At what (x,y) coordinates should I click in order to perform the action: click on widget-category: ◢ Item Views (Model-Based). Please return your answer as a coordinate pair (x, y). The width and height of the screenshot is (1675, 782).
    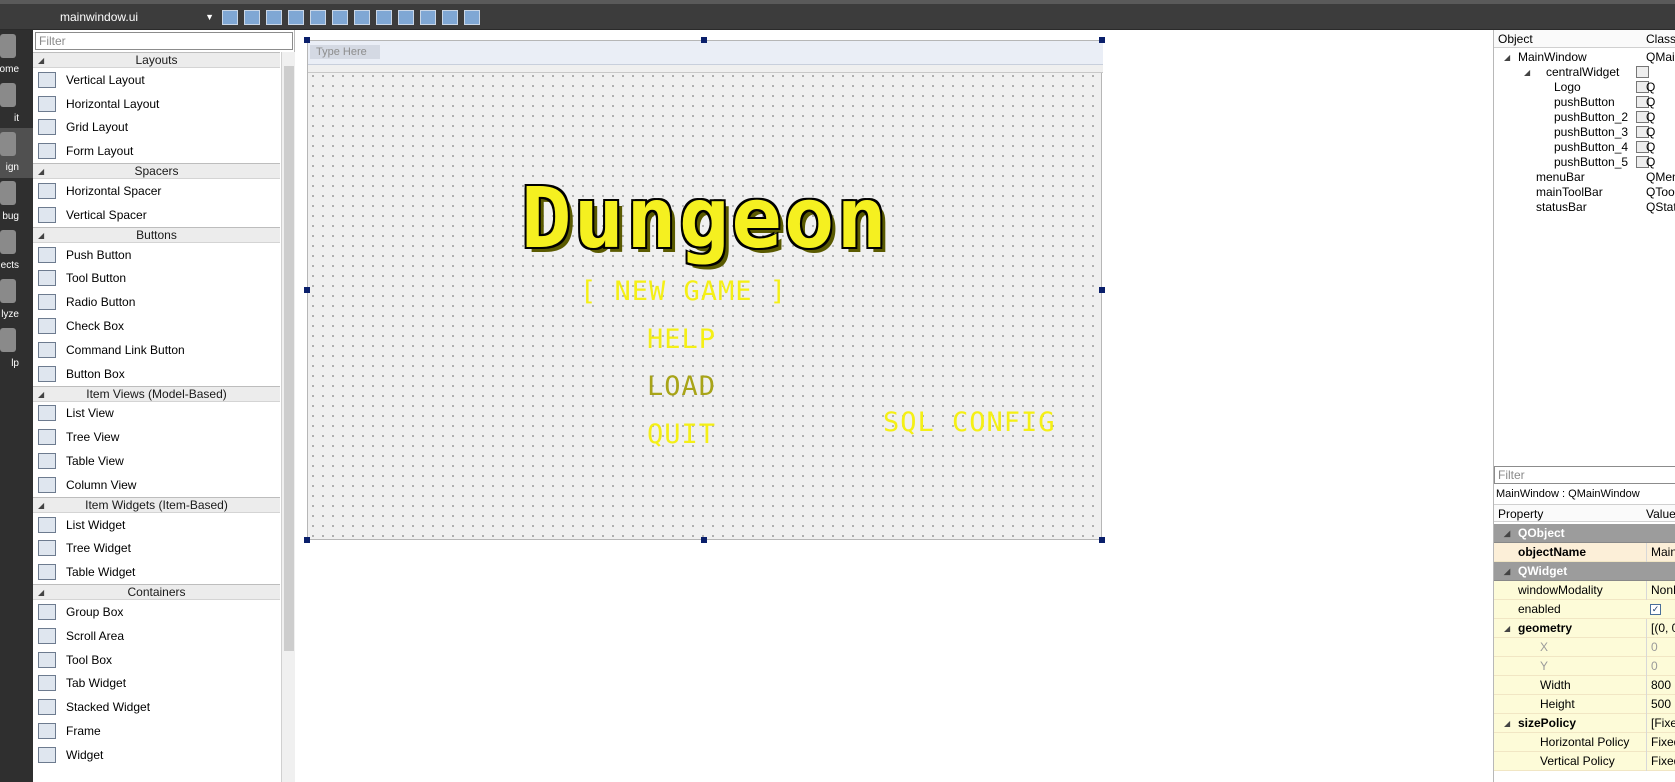
    Looking at the image, I should click on (156, 393).